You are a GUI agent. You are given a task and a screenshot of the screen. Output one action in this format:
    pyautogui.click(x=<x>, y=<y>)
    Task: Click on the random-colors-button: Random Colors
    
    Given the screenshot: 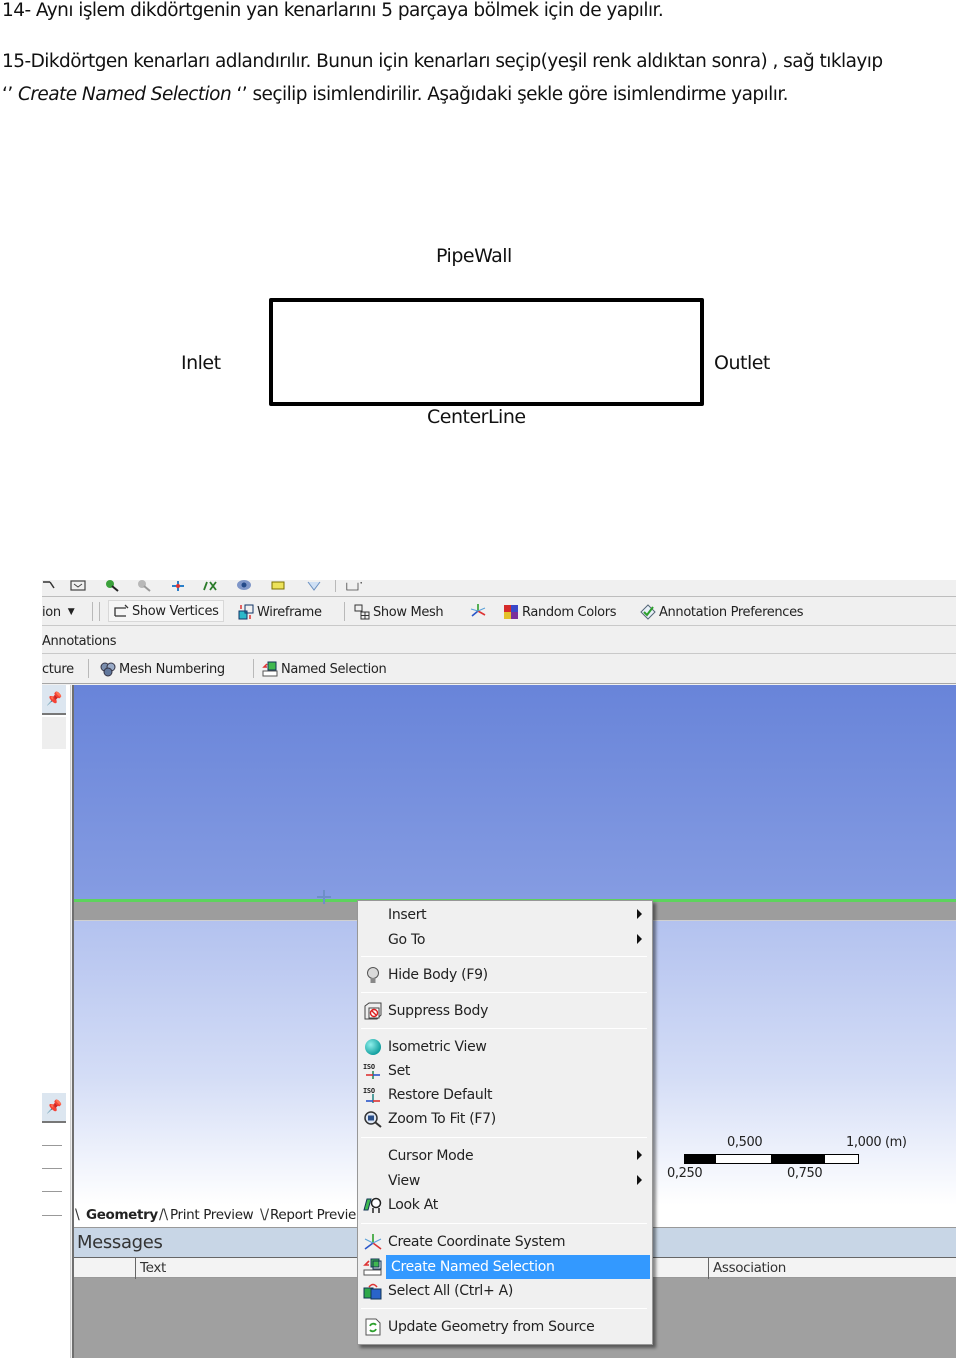 What is the action you would take?
    pyautogui.click(x=559, y=612)
    